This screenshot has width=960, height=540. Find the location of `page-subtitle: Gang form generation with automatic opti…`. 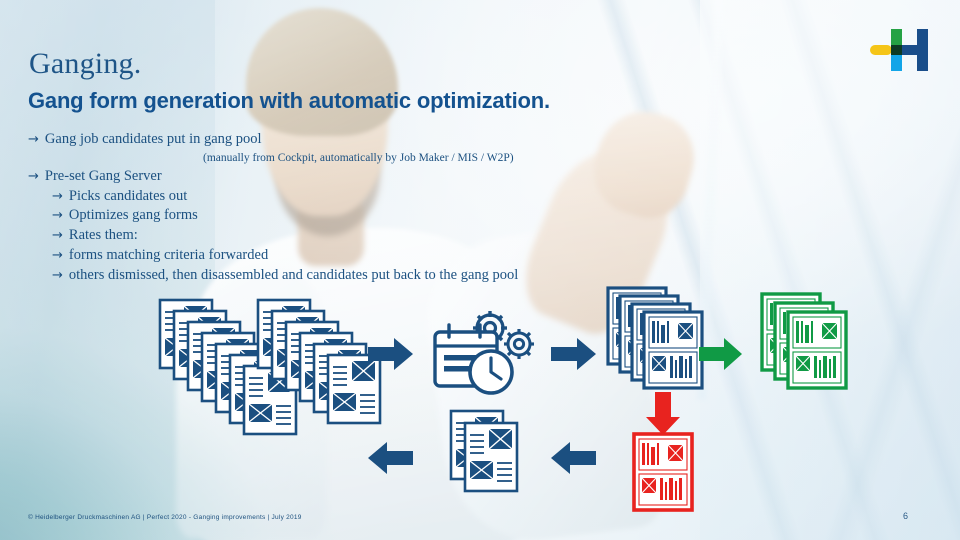

page-subtitle: Gang form generation with automatic opti… is located at coordinates (289, 100).